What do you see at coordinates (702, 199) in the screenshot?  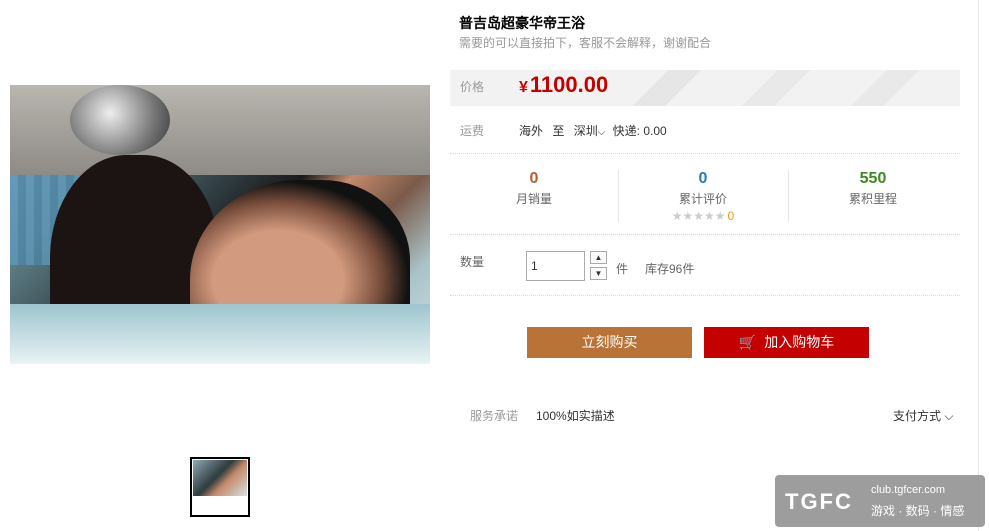 I see `stat-label: 累计评价` at bounding box center [702, 199].